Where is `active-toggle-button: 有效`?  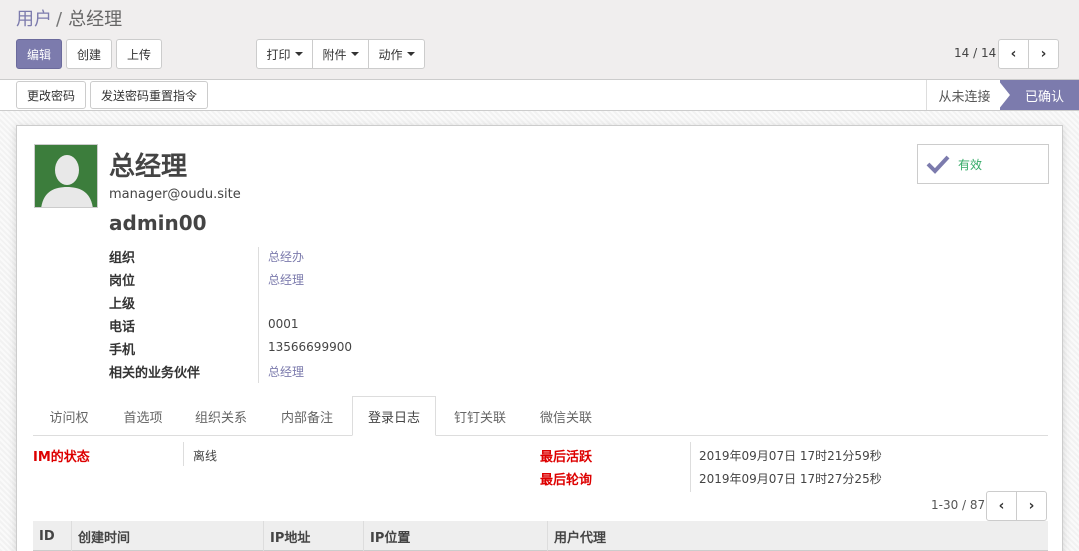 active-toggle-button: 有效 is located at coordinates (983, 164).